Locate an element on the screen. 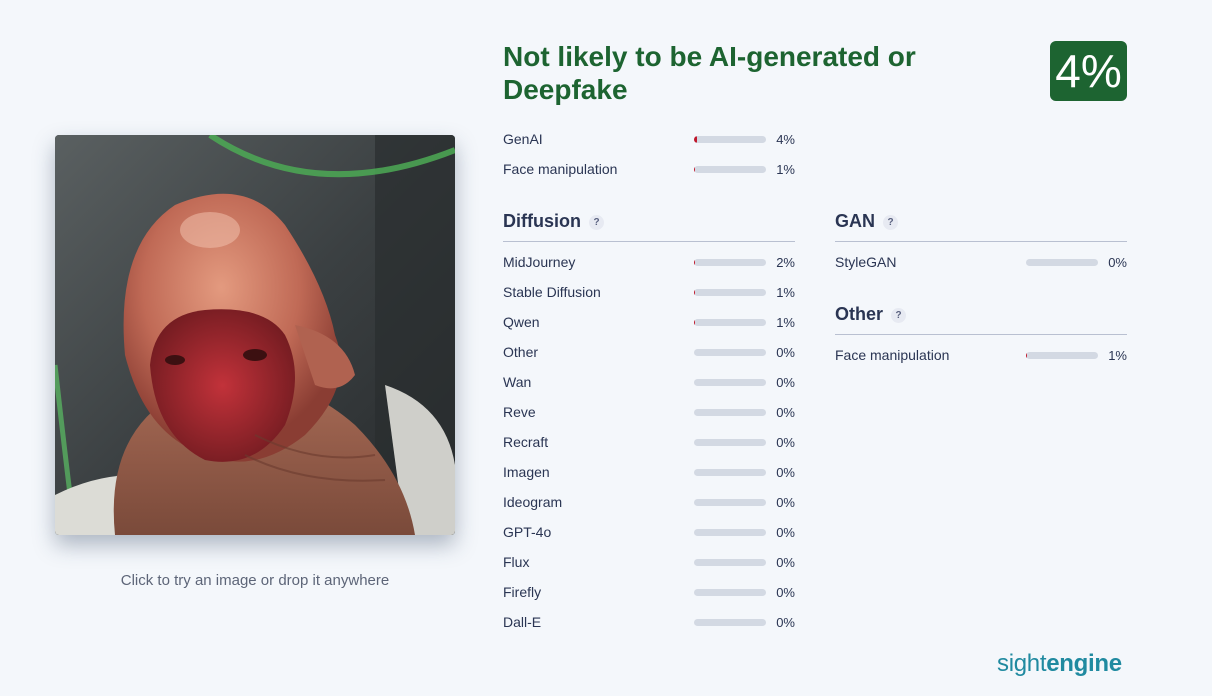  score-label: Other is located at coordinates (521, 352).